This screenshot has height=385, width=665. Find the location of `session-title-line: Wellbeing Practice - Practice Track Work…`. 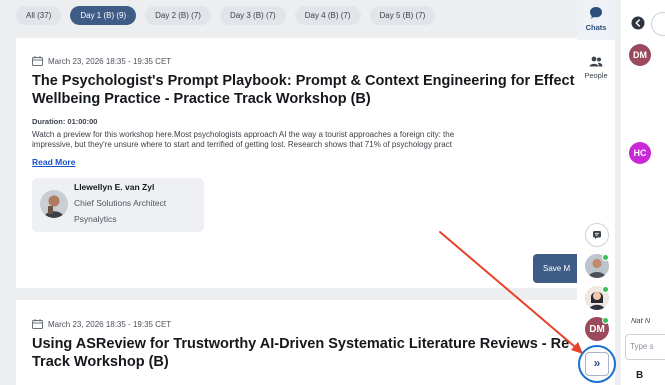

session-title-line: Wellbeing Practice - Practice Track Work… is located at coordinates (201, 99).